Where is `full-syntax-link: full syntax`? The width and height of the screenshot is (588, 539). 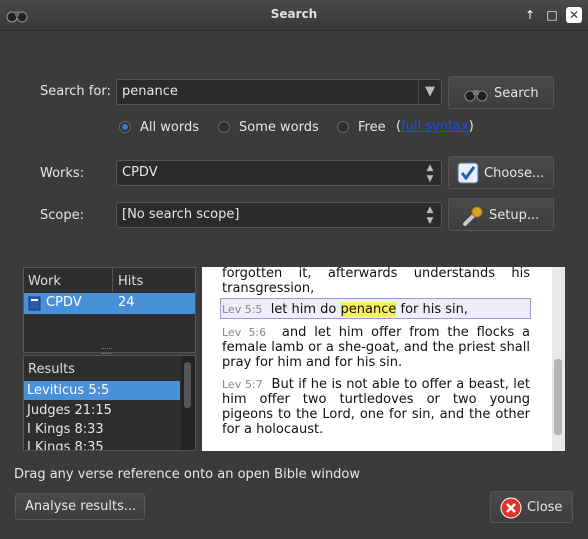 full-syntax-link: full syntax is located at coordinates (435, 126).